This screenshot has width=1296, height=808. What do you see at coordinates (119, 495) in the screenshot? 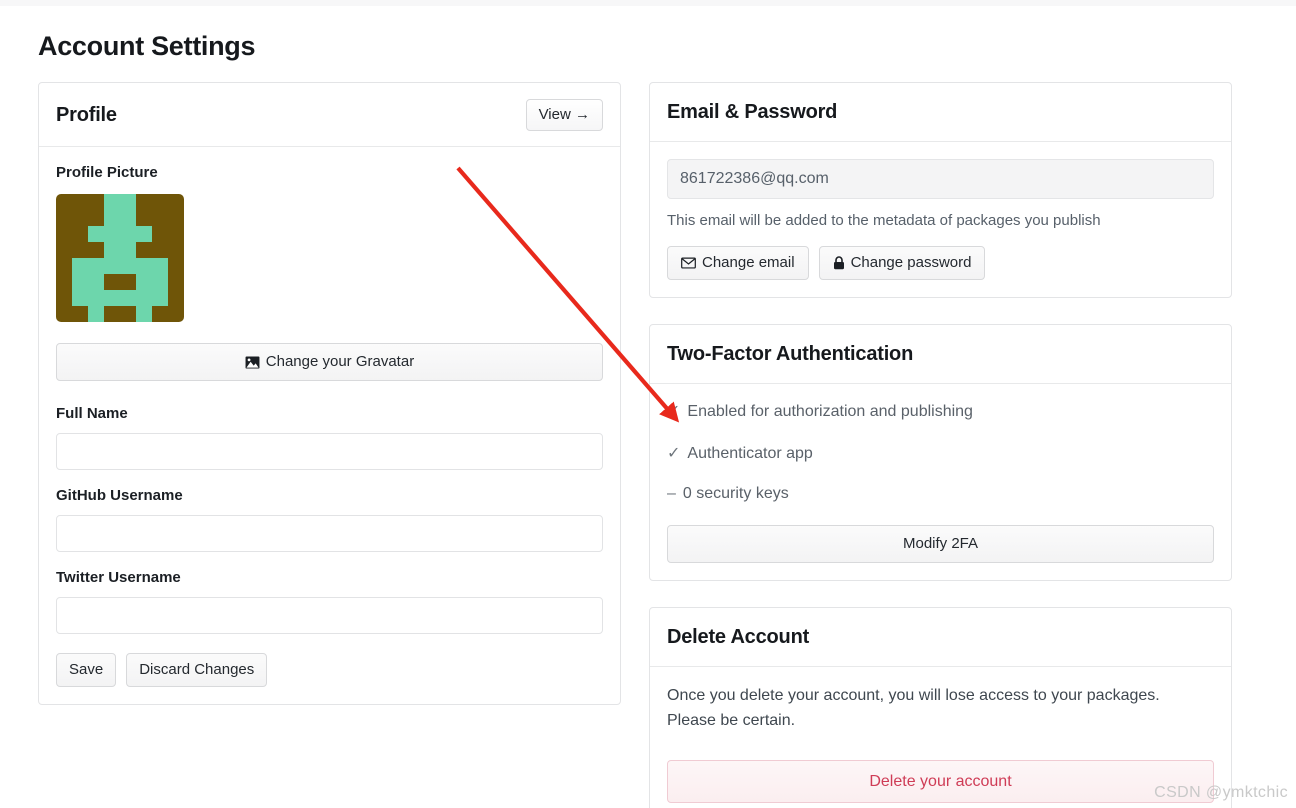
I see `github-username-label: GitHub Username` at bounding box center [119, 495].